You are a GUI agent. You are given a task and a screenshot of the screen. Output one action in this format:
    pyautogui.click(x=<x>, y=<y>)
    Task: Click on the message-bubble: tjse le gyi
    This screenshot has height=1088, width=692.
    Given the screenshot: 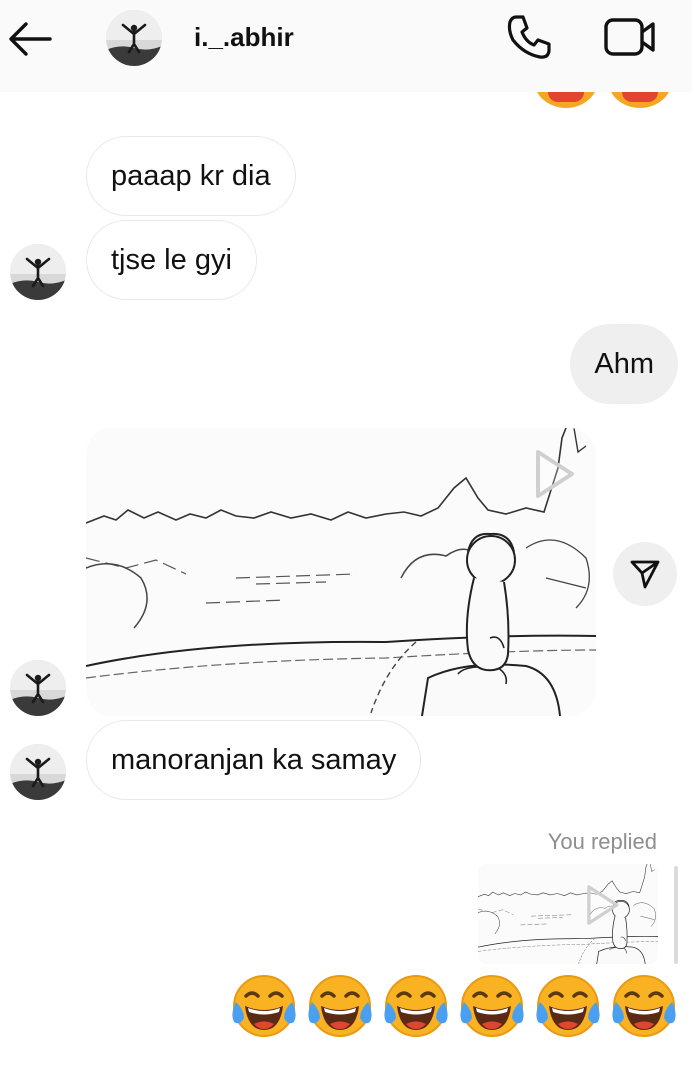 What is the action you would take?
    pyautogui.click(x=171, y=260)
    